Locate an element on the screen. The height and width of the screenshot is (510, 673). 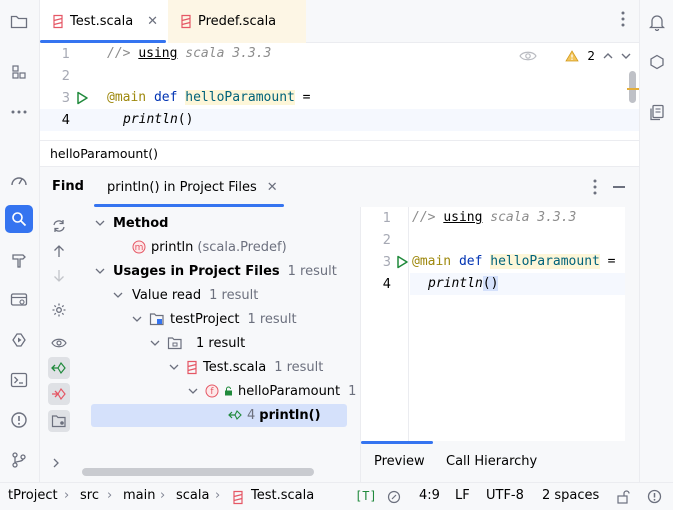
package-folder-icon is located at coordinates (174, 343).